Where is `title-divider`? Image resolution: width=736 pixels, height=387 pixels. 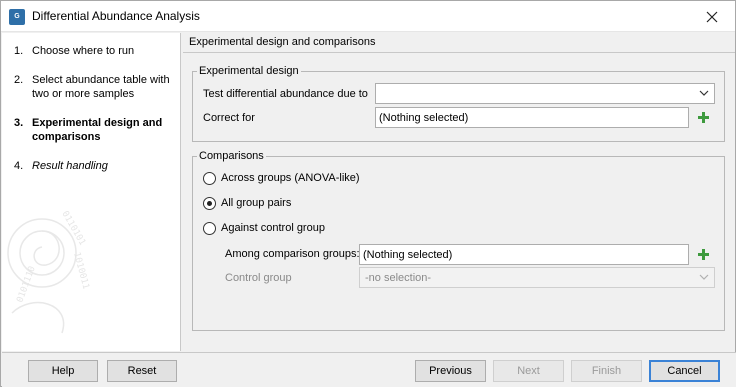 title-divider is located at coordinates (459, 52).